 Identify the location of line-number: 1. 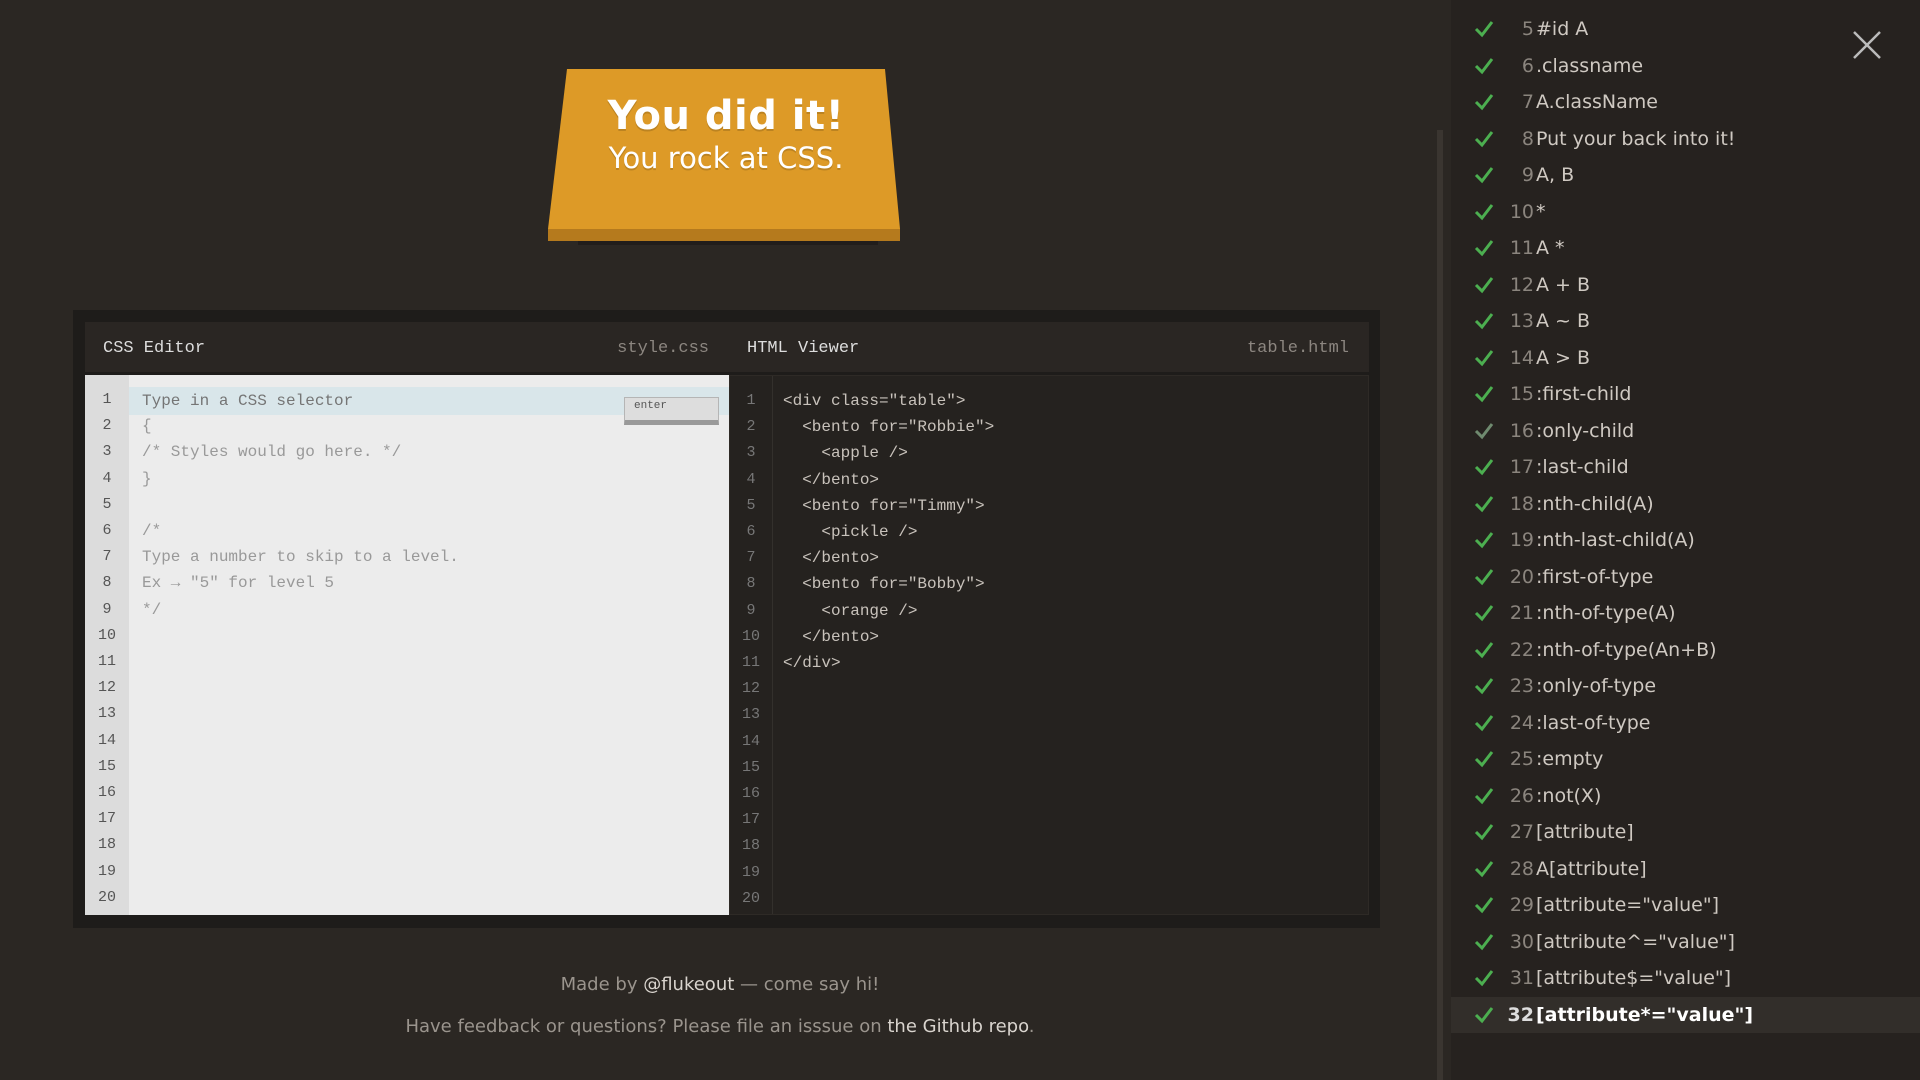
(751, 400).